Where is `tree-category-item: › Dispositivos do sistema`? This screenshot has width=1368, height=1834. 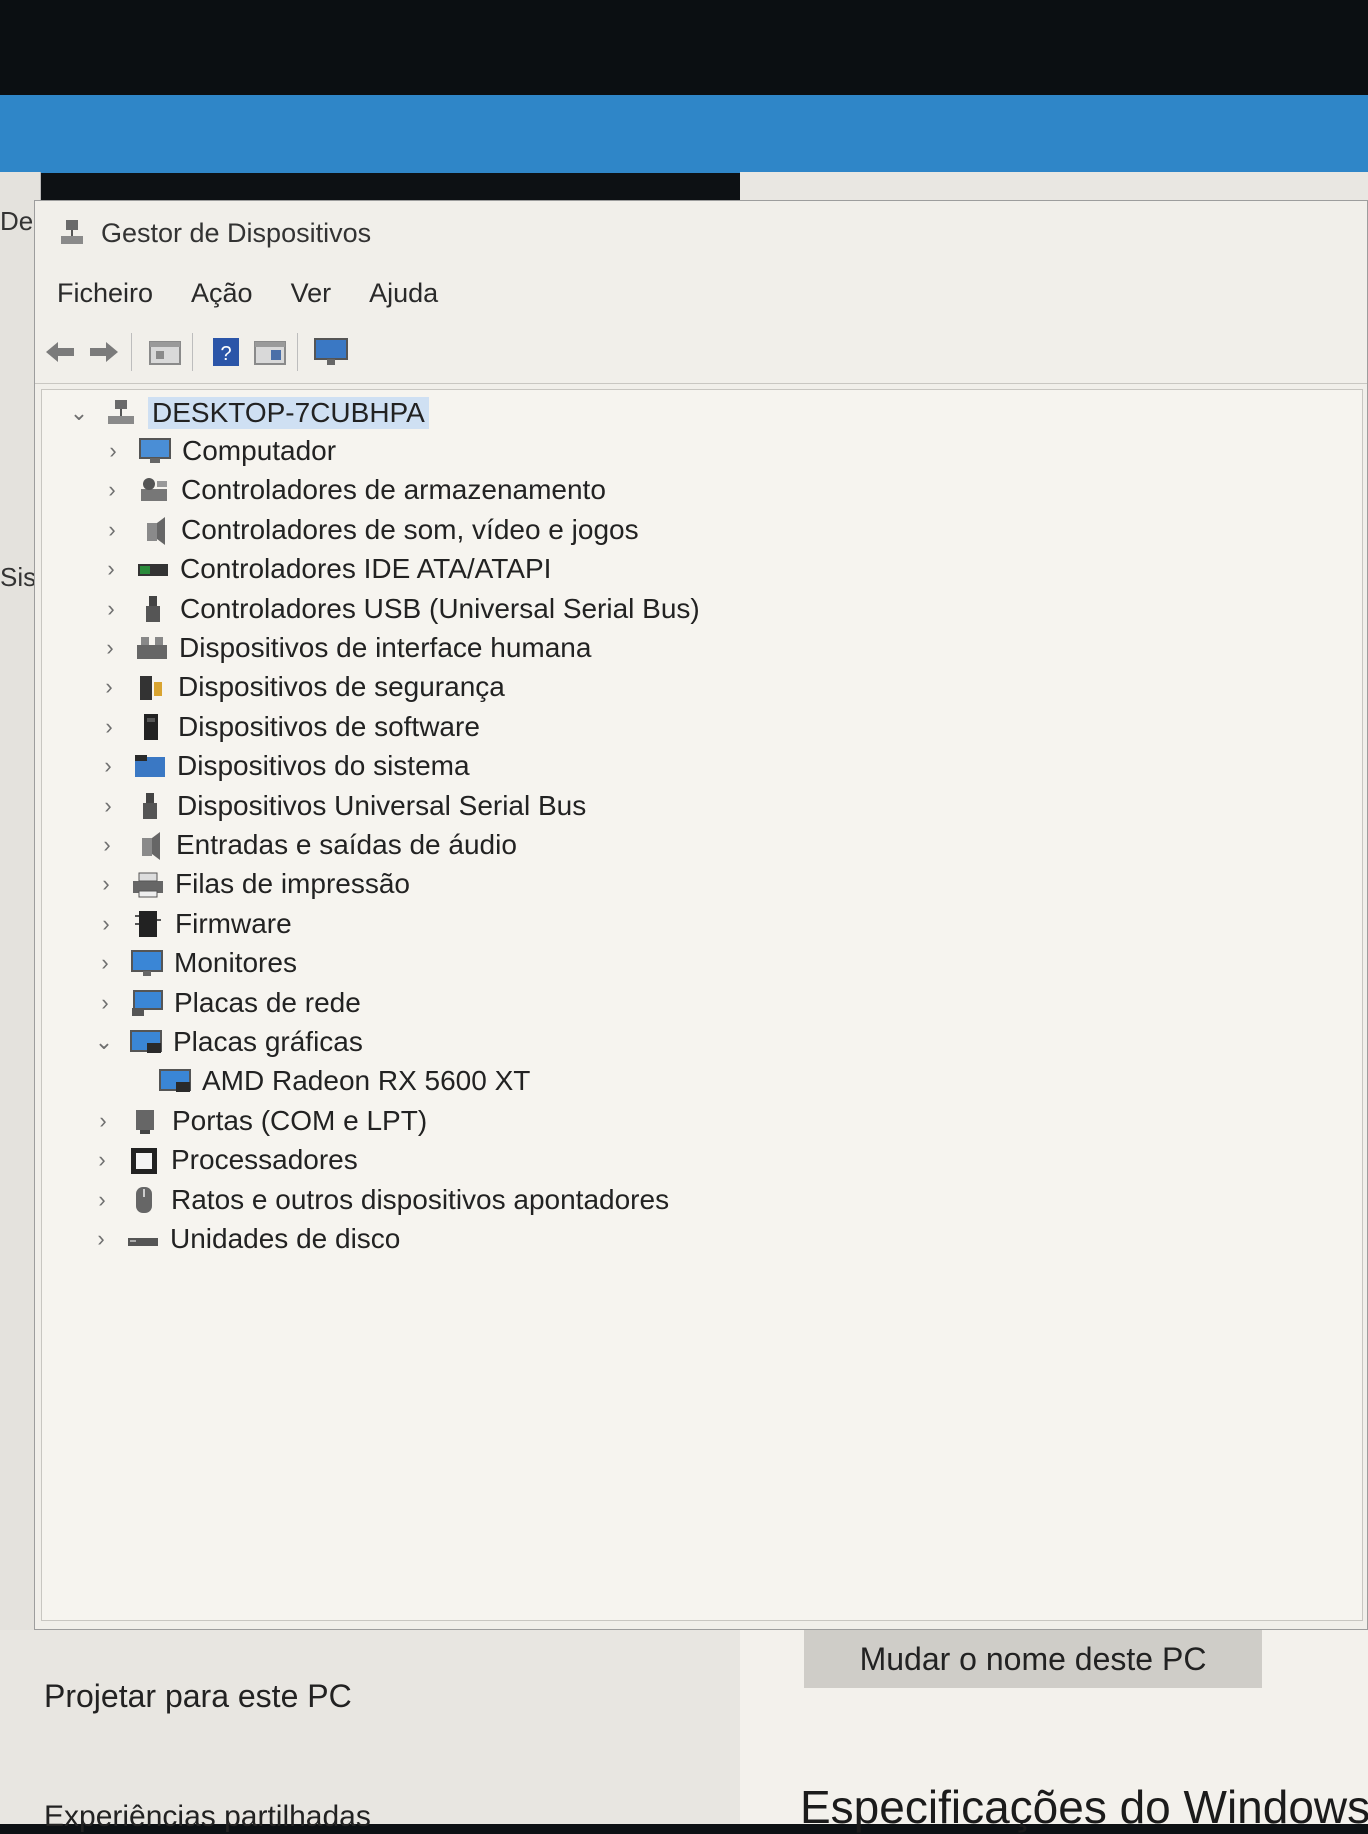 tree-category-item: › Dispositivos do sistema is located at coordinates (282, 766).